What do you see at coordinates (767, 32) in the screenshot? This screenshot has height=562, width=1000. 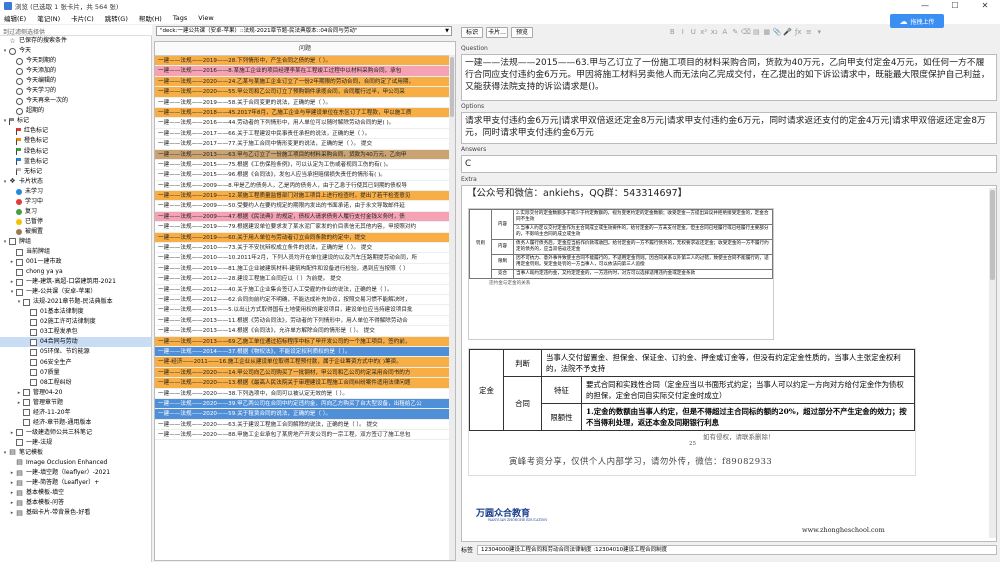 I see `grid-icon: ▦` at bounding box center [767, 32].